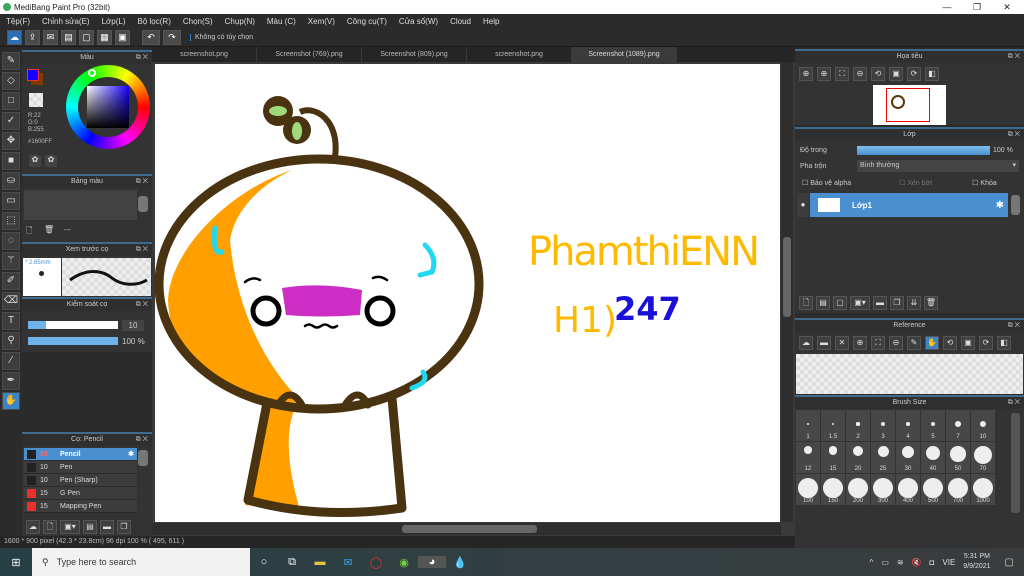 The width and height of the screenshot is (1024, 576). What do you see at coordinates (909, 105) in the screenshot?
I see `navigator-thumbnail` at bounding box center [909, 105].